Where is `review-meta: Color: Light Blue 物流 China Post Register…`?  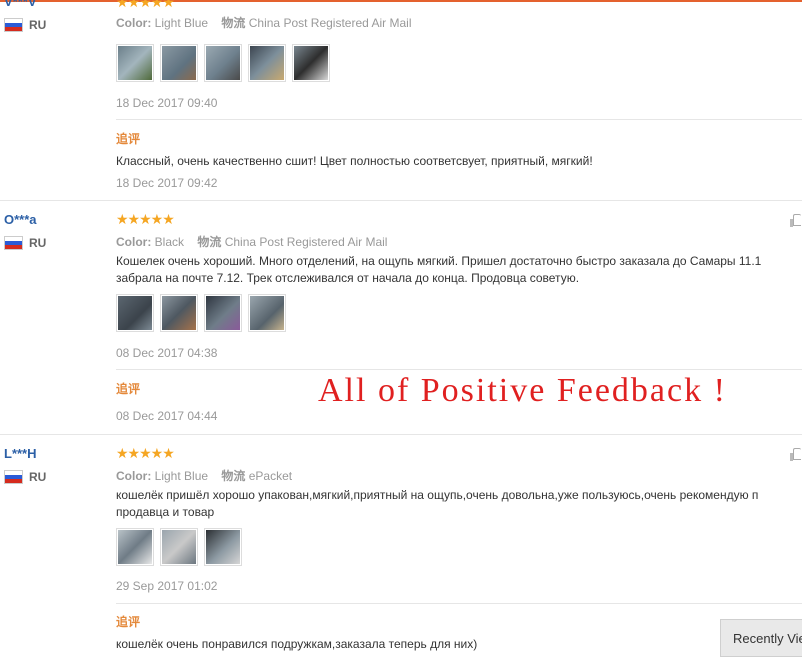 review-meta: Color: Light Blue 物流 China Post Register… is located at coordinates (264, 22).